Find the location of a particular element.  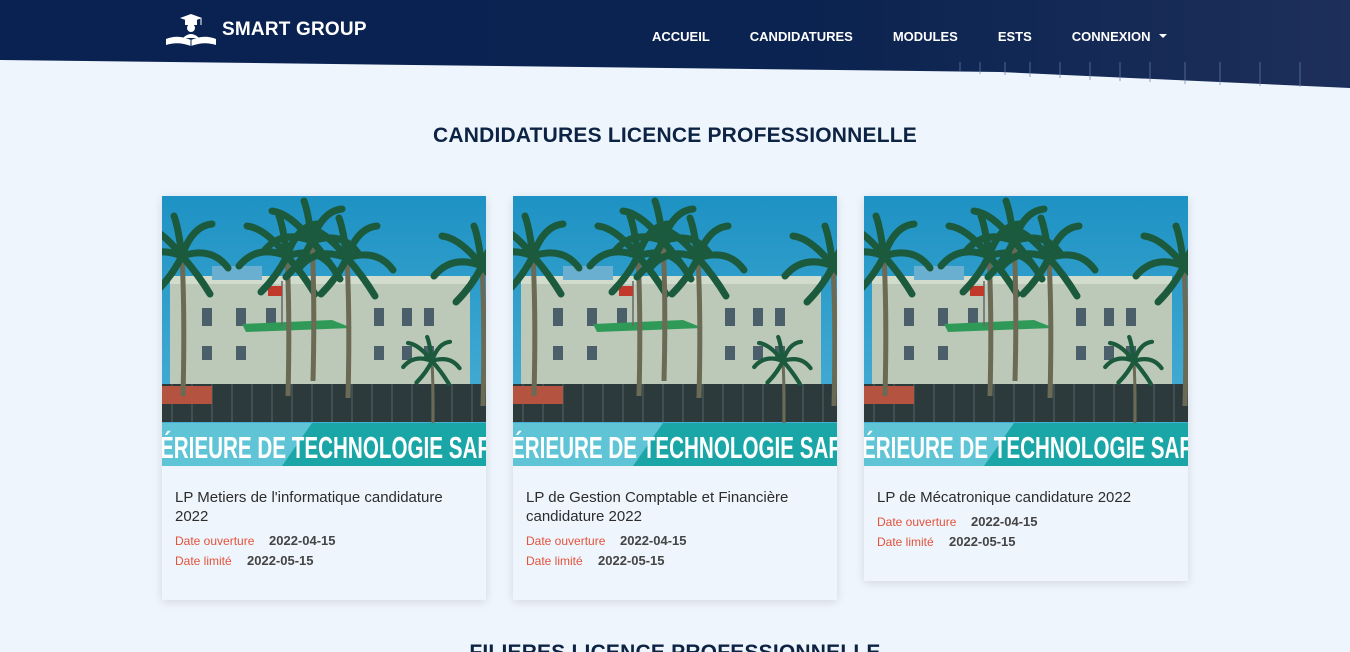

nav-modules: MODULES is located at coordinates (925, 36).